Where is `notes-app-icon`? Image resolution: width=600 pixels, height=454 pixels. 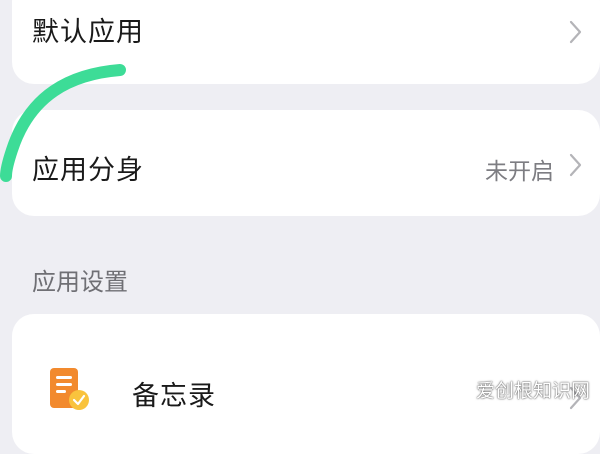 notes-app-icon is located at coordinates (69, 389).